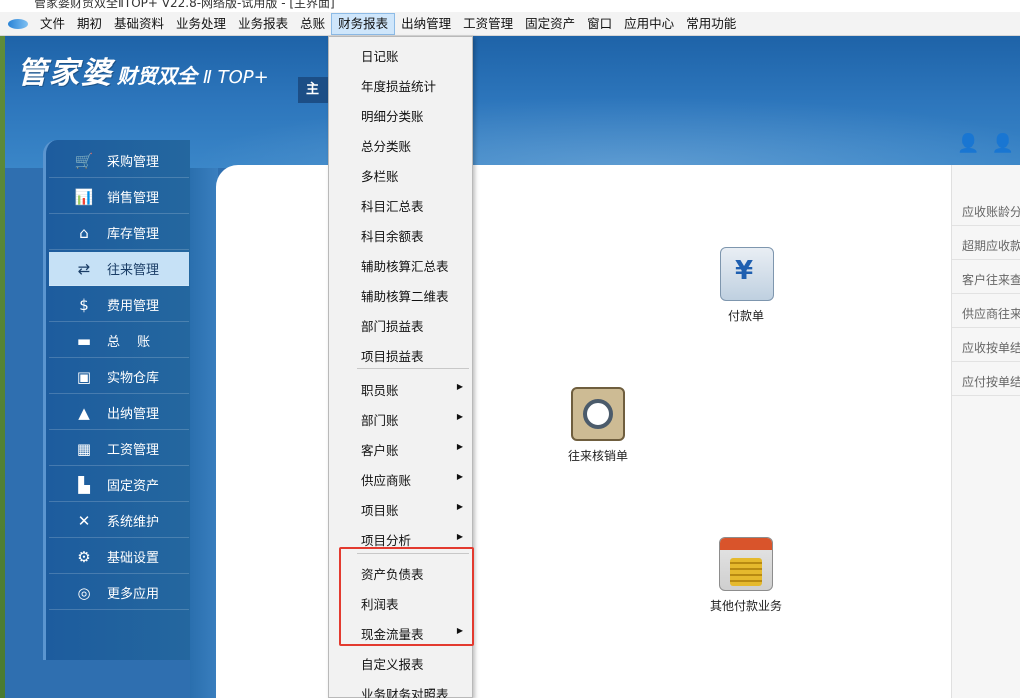  I want to click on right-item-supplier: 供应商往来, so click(991, 313).